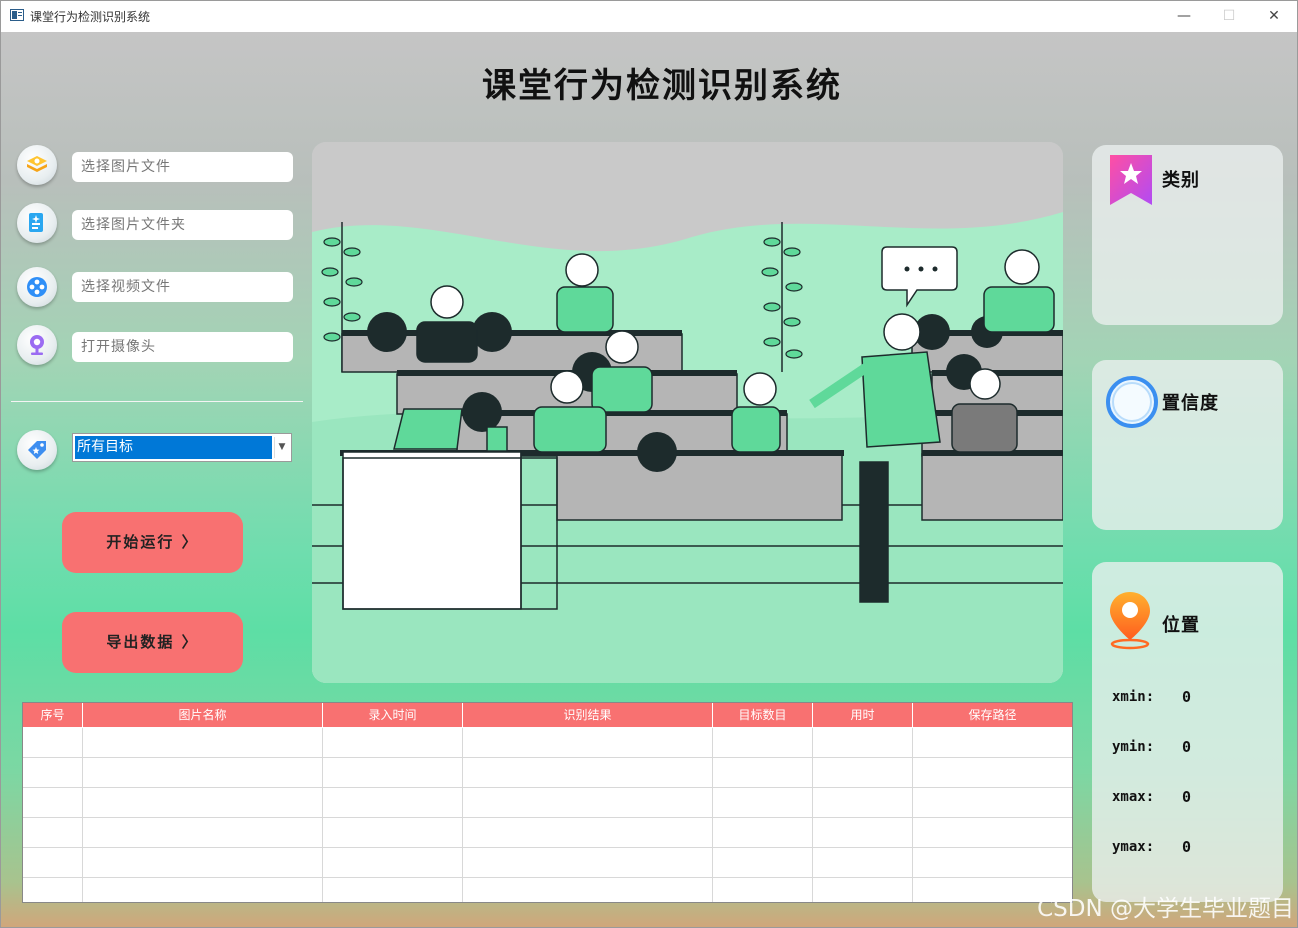 Image resolution: width=1298 pixels, height=928 pixels. I want to click on minimize-button: —, so click(1184, 16).